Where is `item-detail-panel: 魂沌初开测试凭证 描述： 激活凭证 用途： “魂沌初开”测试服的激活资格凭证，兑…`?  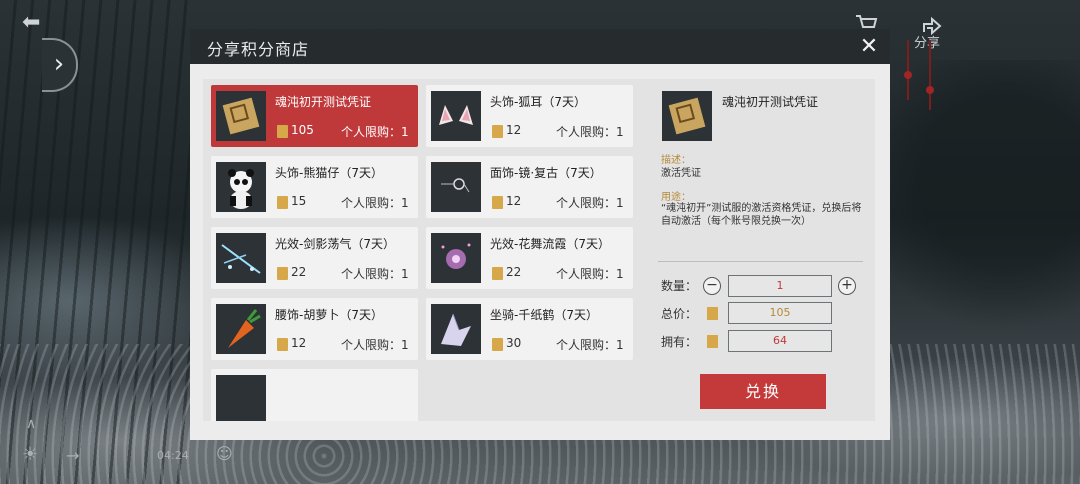
item-detail-panel: 魂沌初开测试凭证 描述： 激活凭证 用途： “魂沌初开”测试服的激活资格凭证，兑… is located at coordinates (763, 250).